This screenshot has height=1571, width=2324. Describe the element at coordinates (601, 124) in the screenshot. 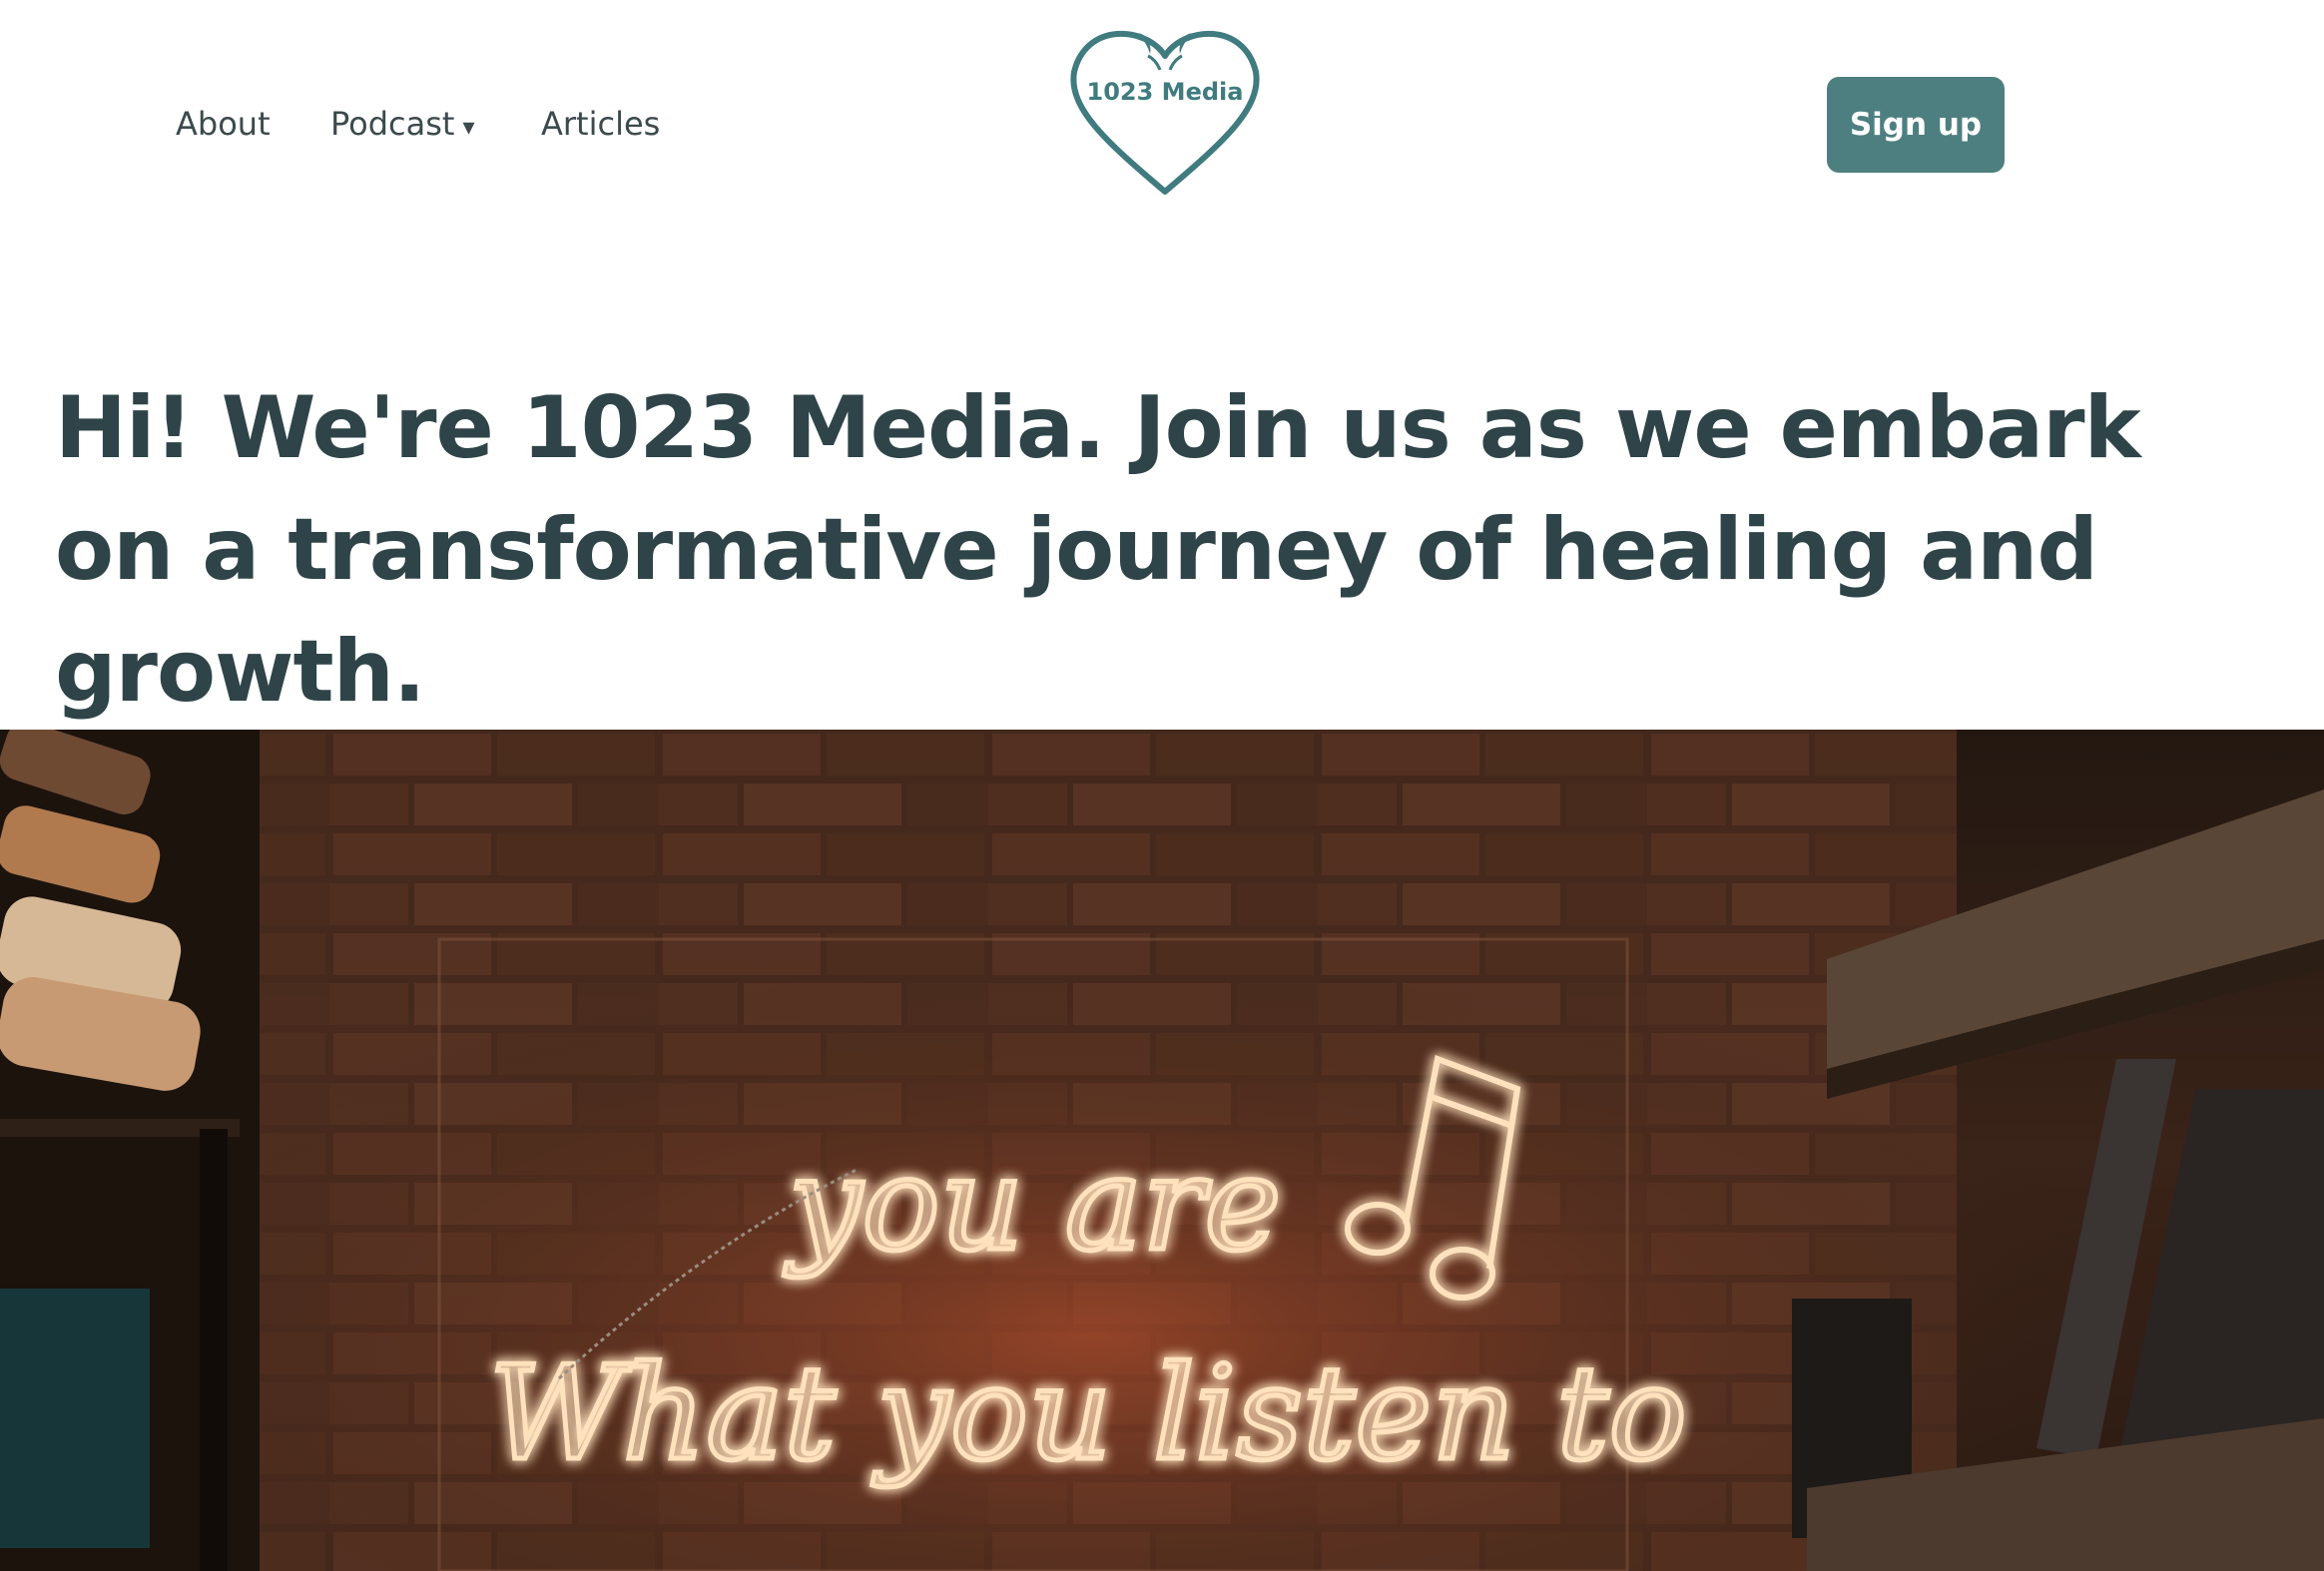

I see `nav-articles-link: Articles` at that location.